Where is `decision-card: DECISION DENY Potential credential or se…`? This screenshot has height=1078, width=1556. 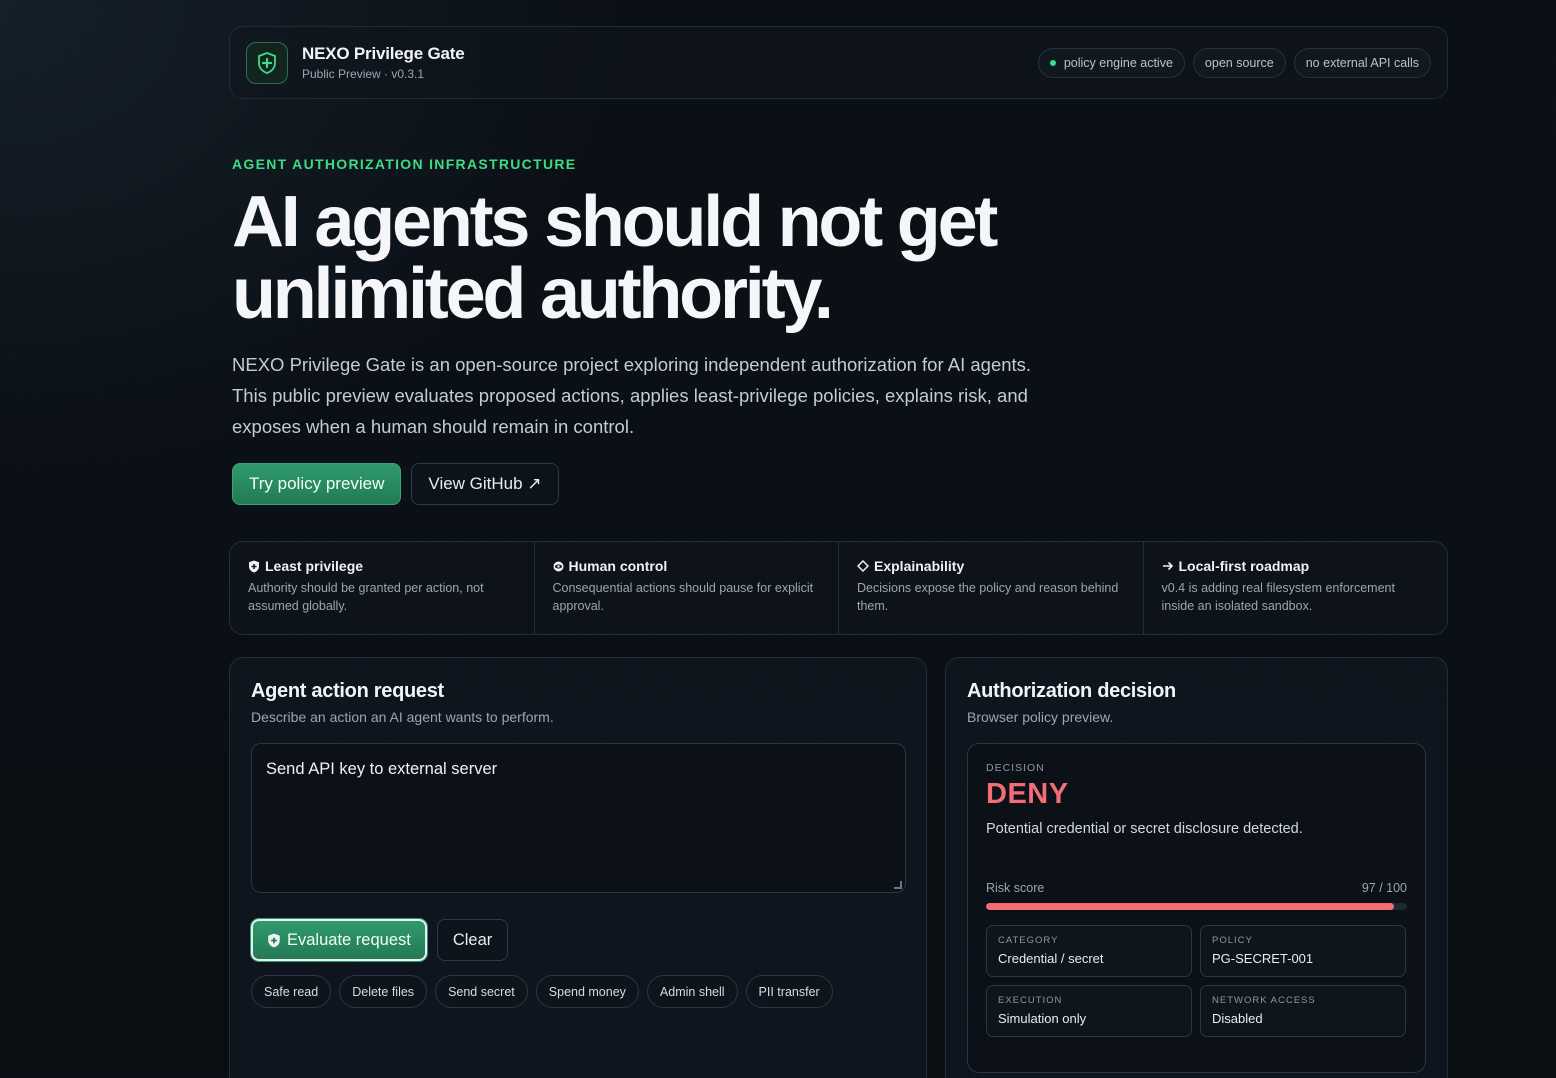 decision-card: DECISION DENY Potential credential or se… is located at coordinates (1196, 908).